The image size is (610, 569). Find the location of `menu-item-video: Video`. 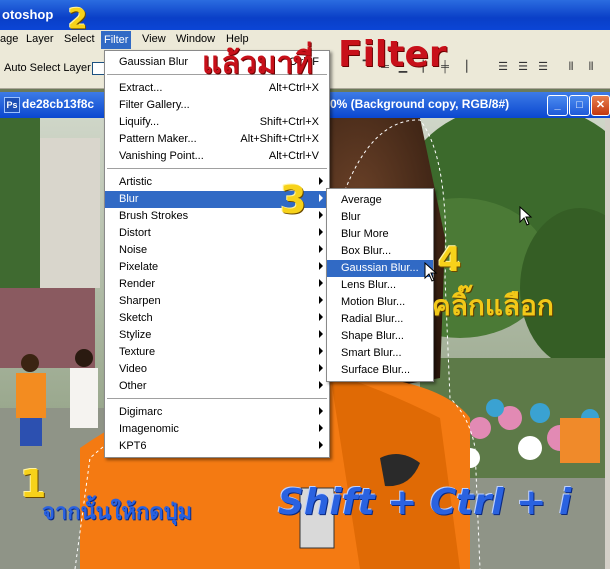

menu-item-video: Video is located at coordinates (217, 369).